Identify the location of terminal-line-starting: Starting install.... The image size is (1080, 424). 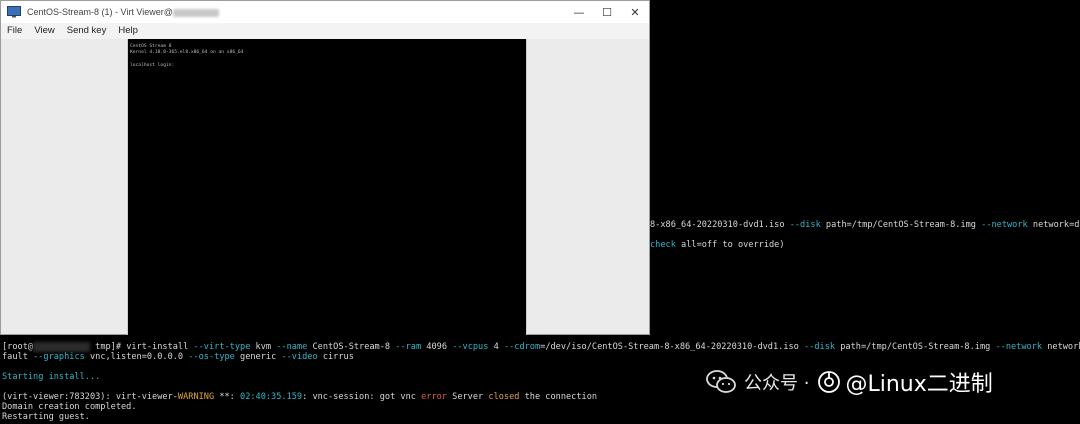
(51, 377).